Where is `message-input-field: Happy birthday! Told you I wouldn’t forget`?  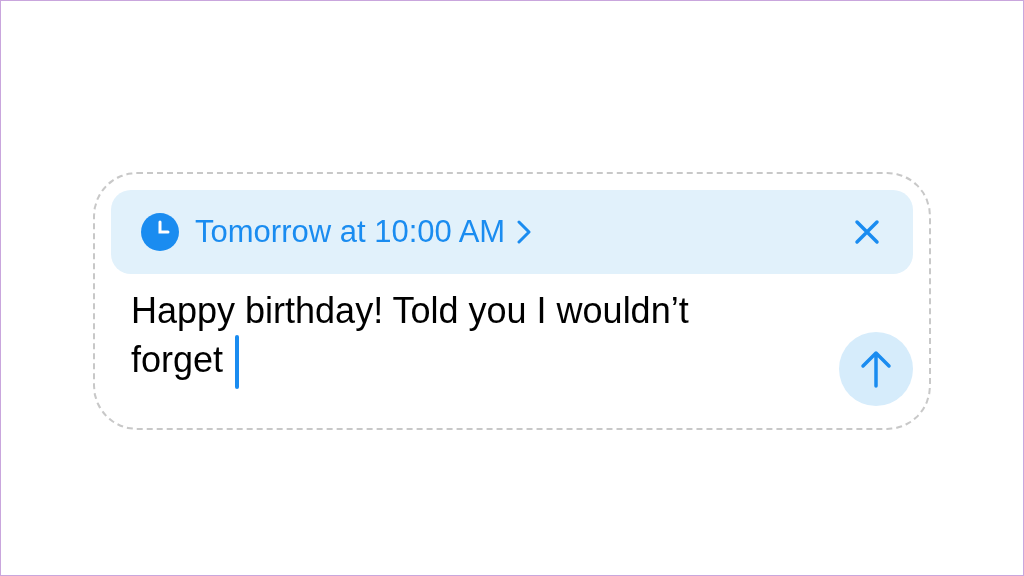 message-input-field: Happy birthday! Told you I wouldn’t forget is located at coordinates (411, 338).